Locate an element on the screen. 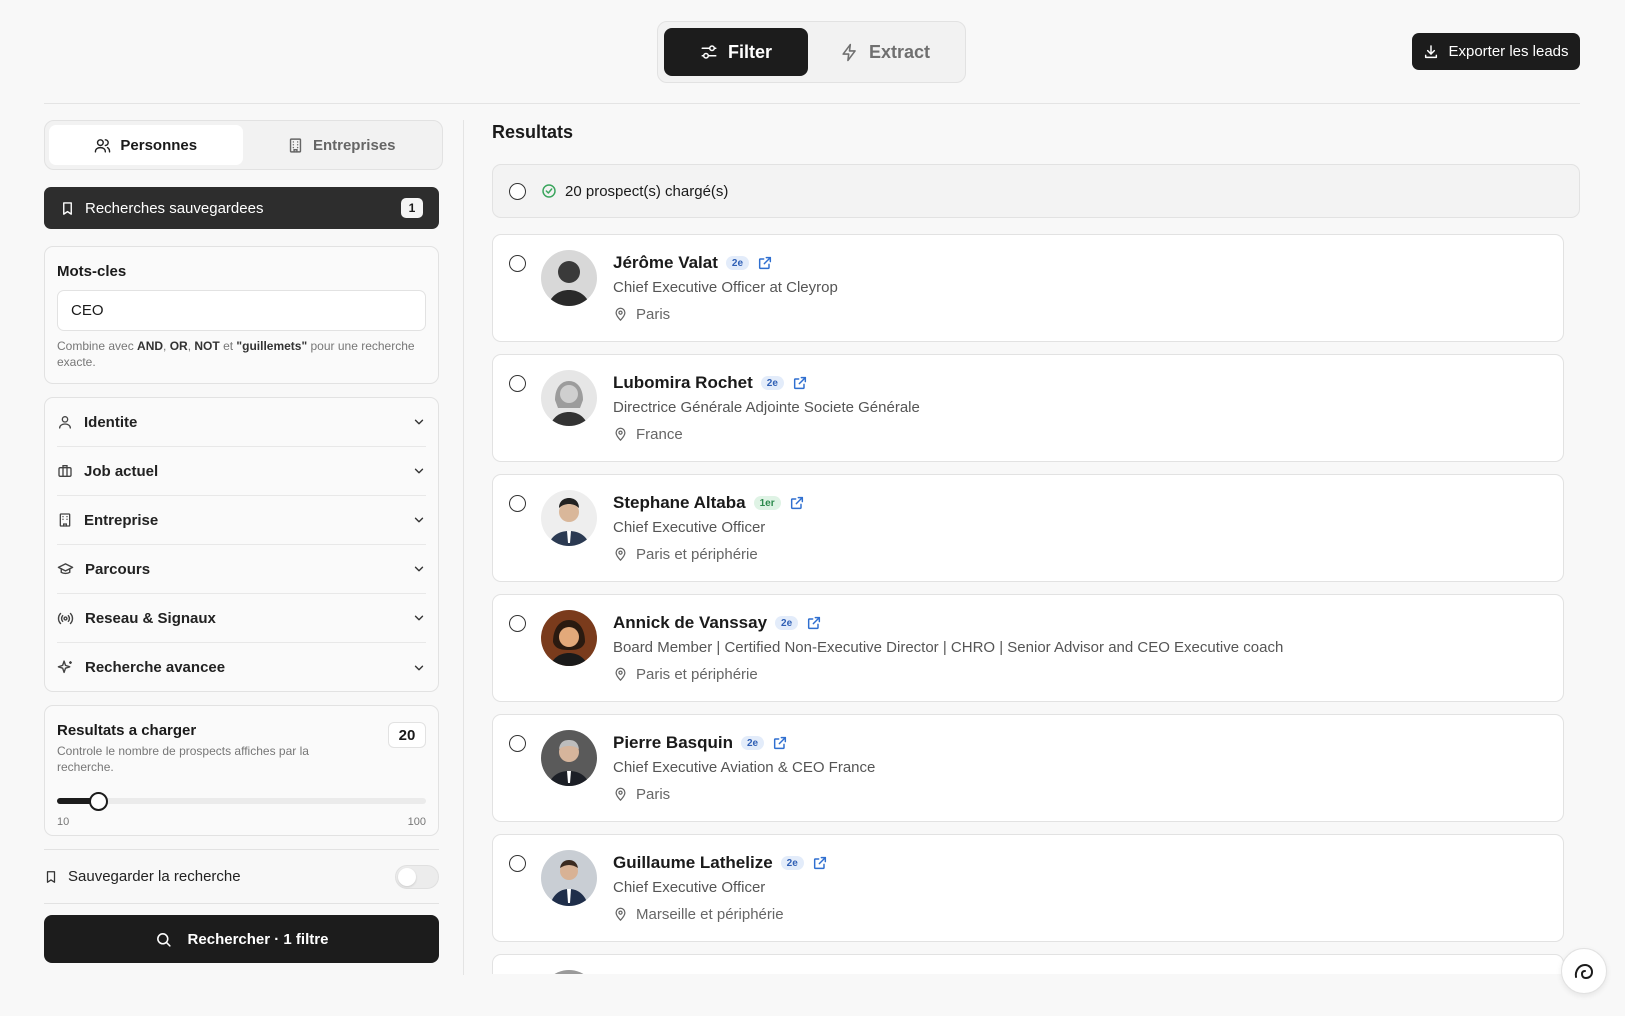 Image resolution: width=1625 pixels, height=1016 pixels. tab-entreprises: Entreprises is located at coordinates (342, 145).